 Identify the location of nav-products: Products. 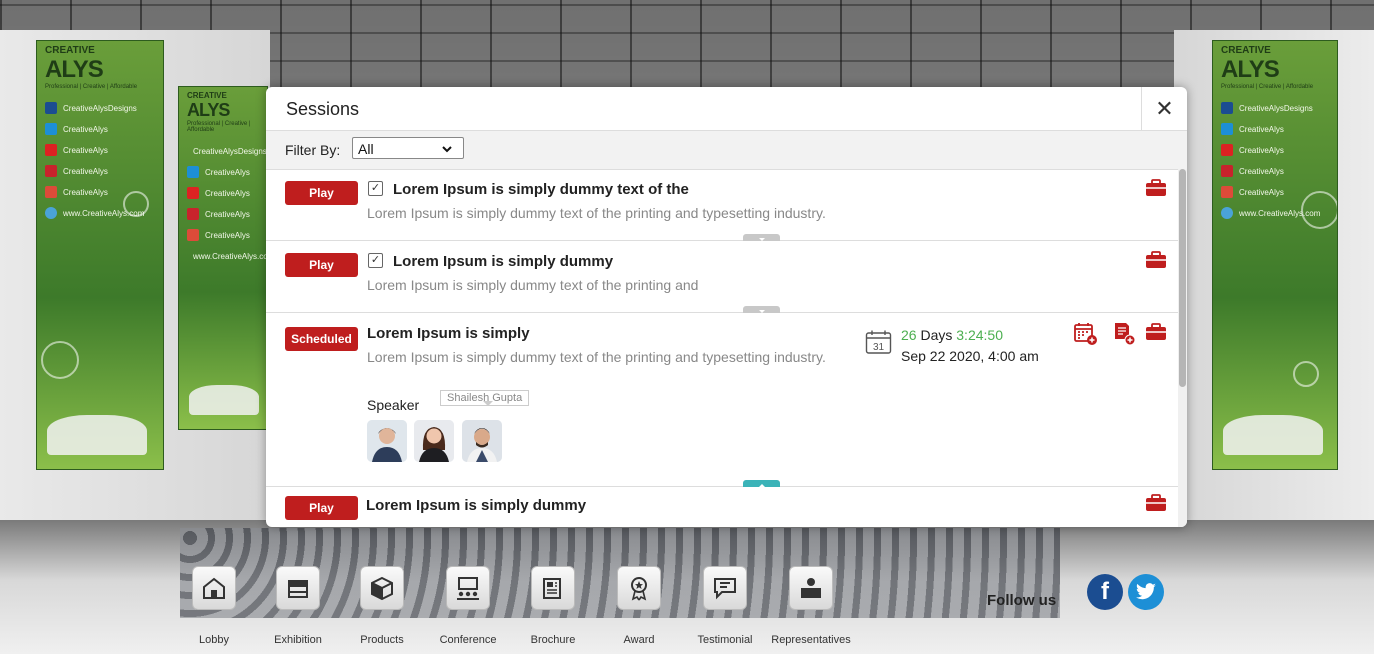
(382, 606).